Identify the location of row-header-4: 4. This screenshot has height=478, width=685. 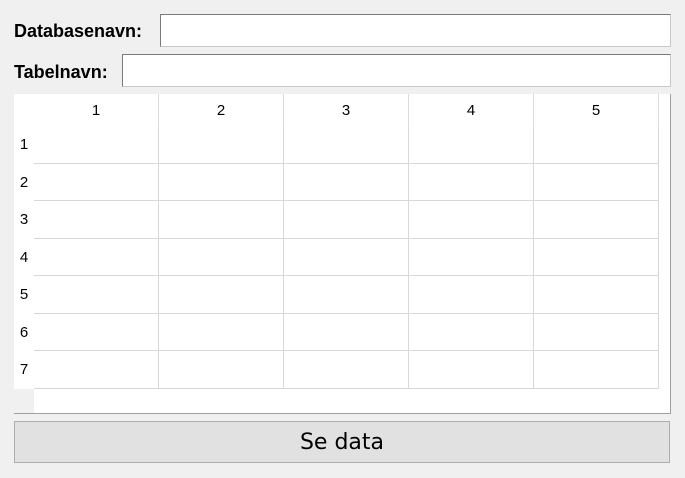
(24, 257).